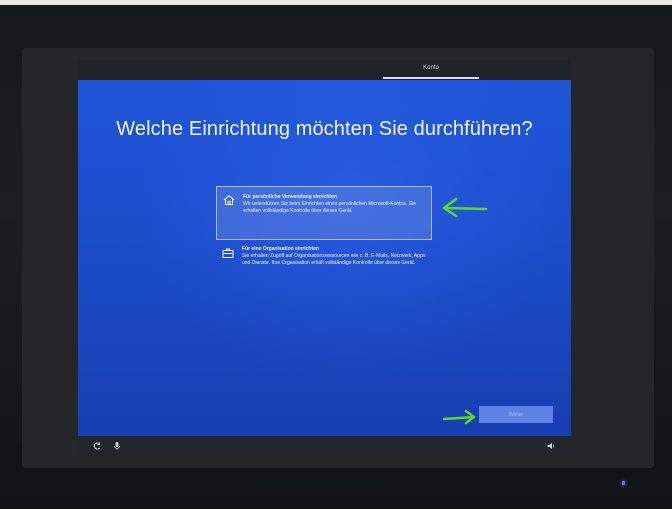 The width and height of the screenshot is (672, 509). I want to click on briefcase-icon, so click(228, 253).